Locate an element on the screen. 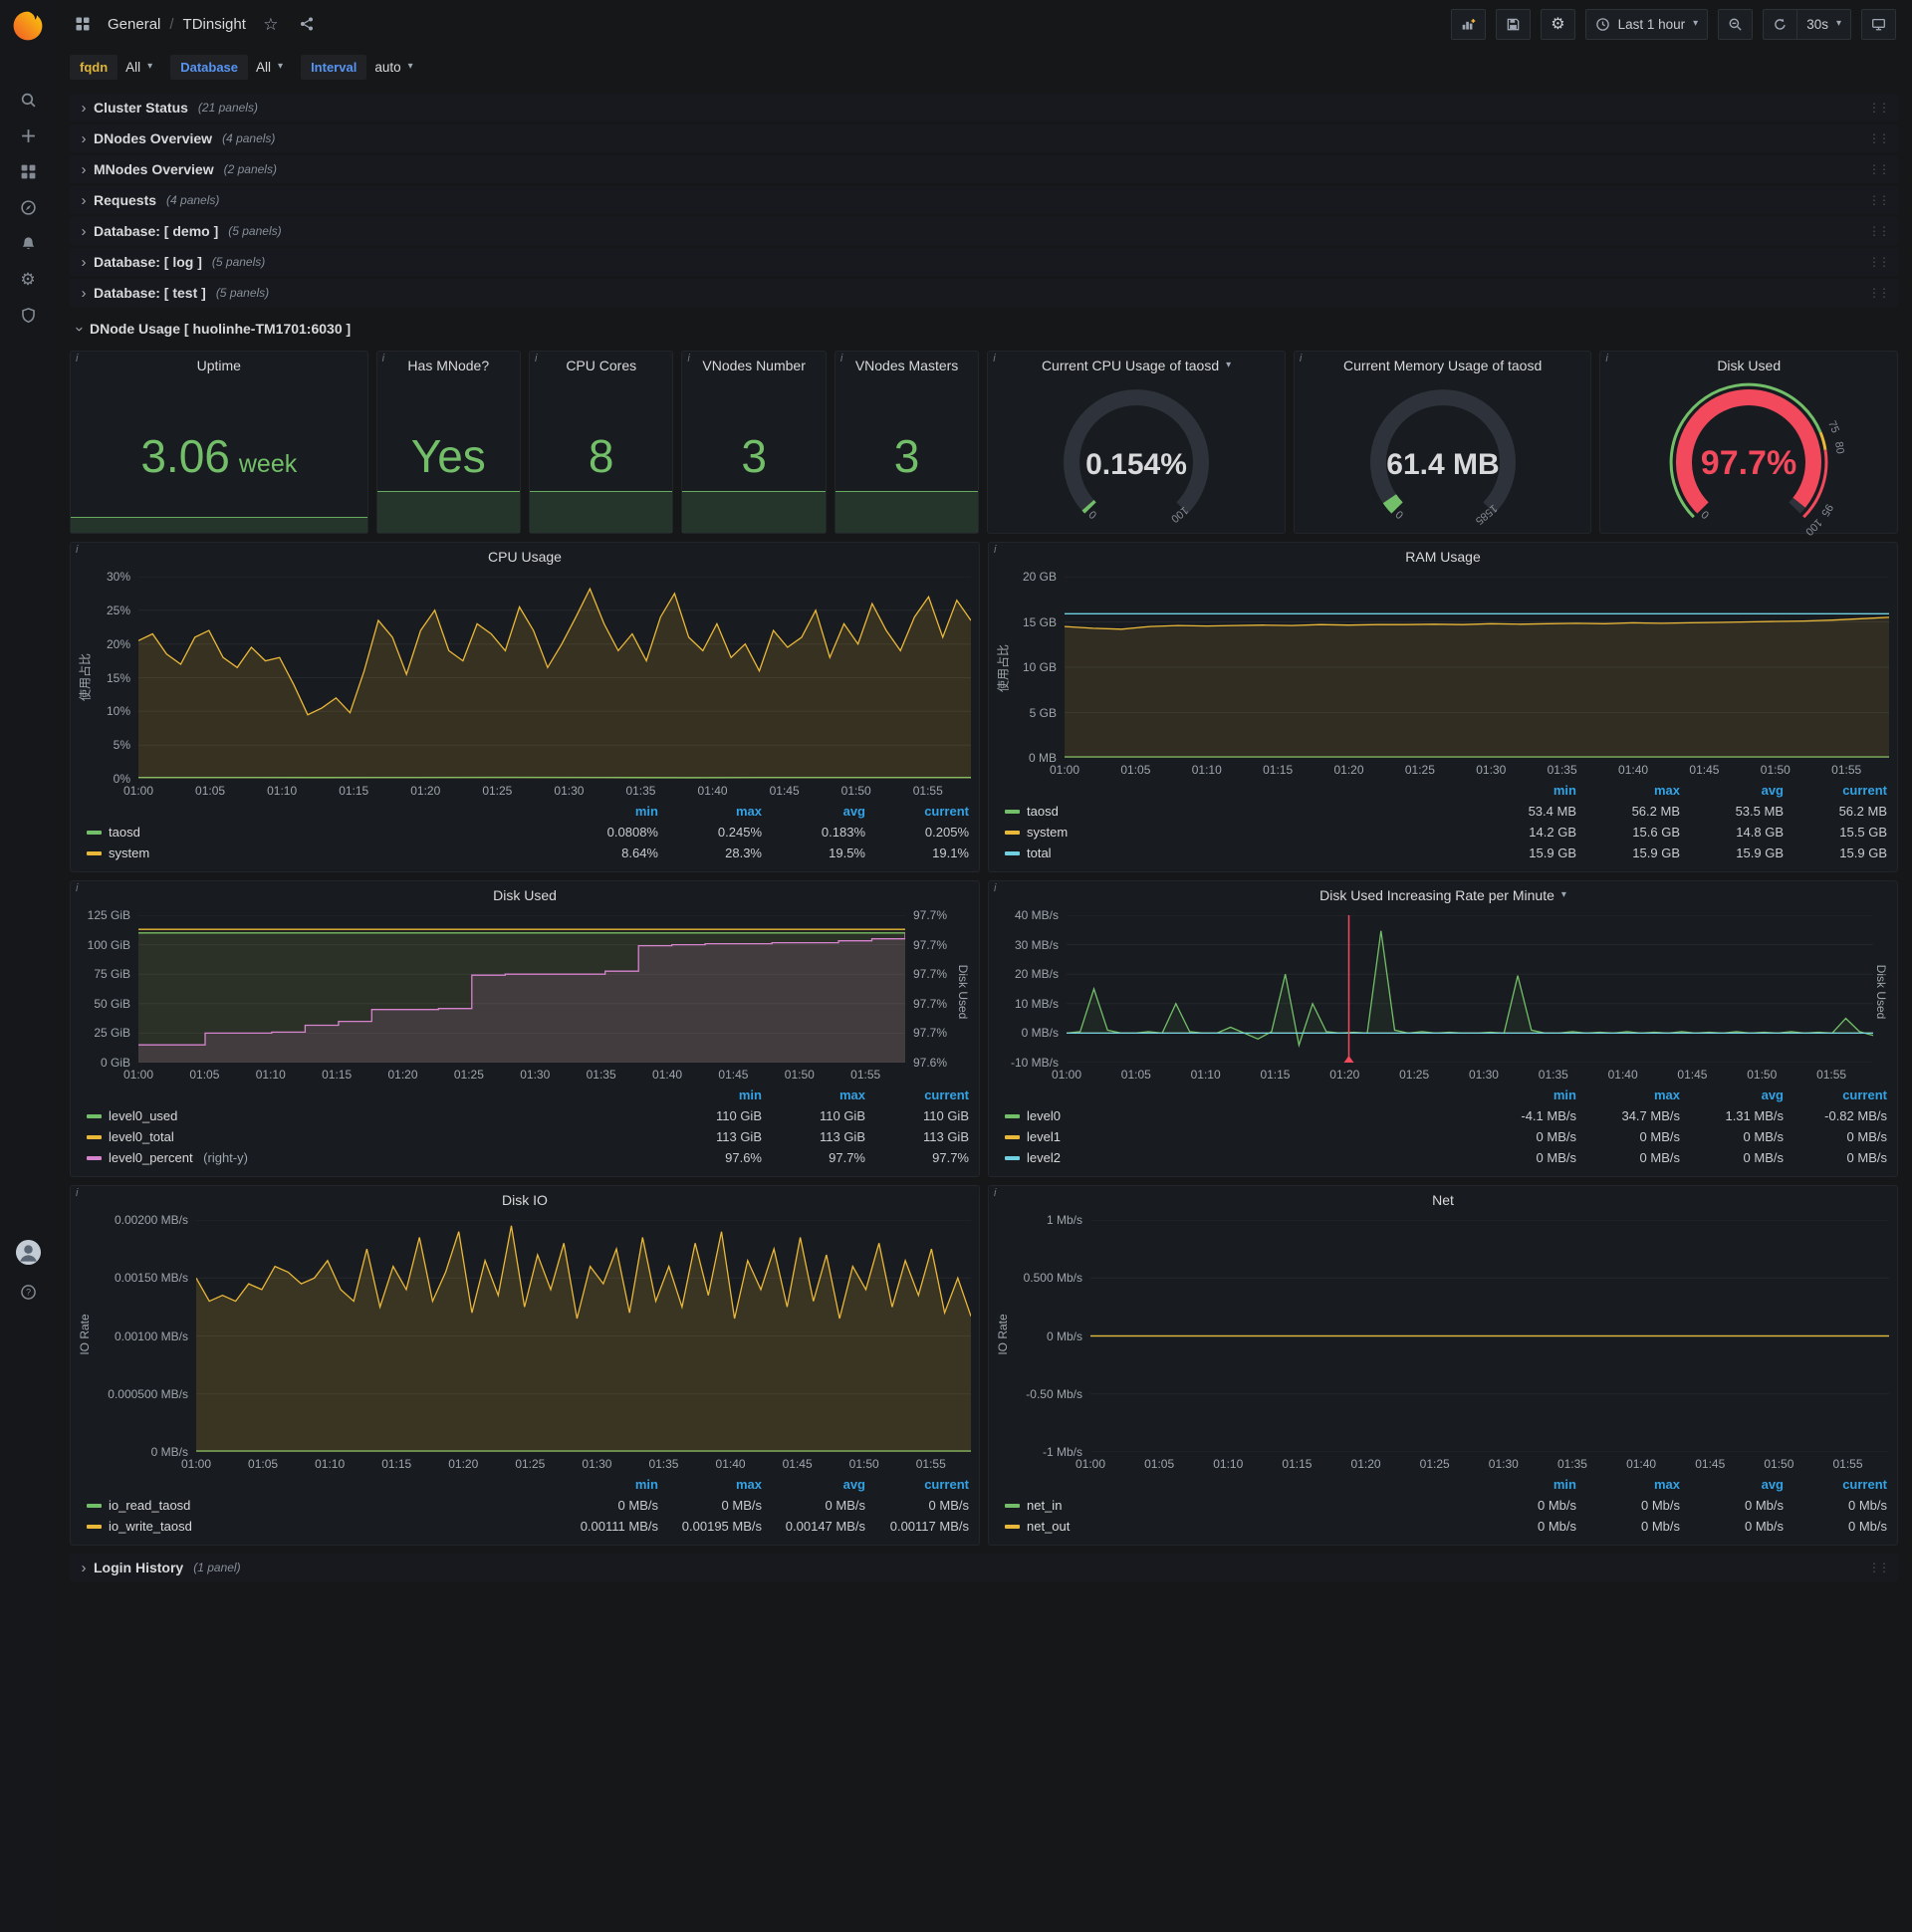 This screenshot has height=1932, width=1912. dashboard-row-header: › Database: [ log ] (5 panels) ⋮⋮ is located at coordinates (984, 262).